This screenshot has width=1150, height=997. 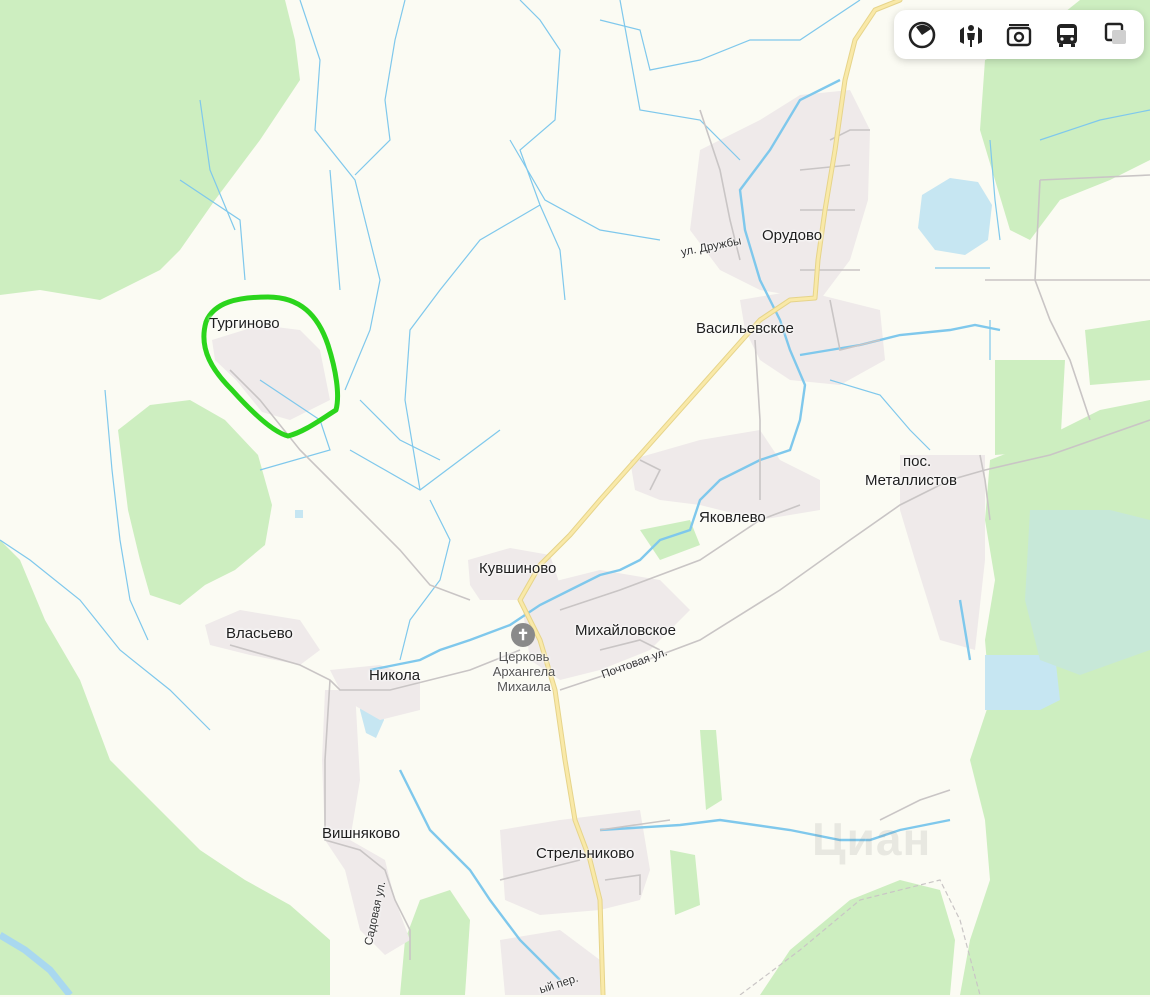 I want to click on place-label-nikola: Никола, so click(x=394, y=676).